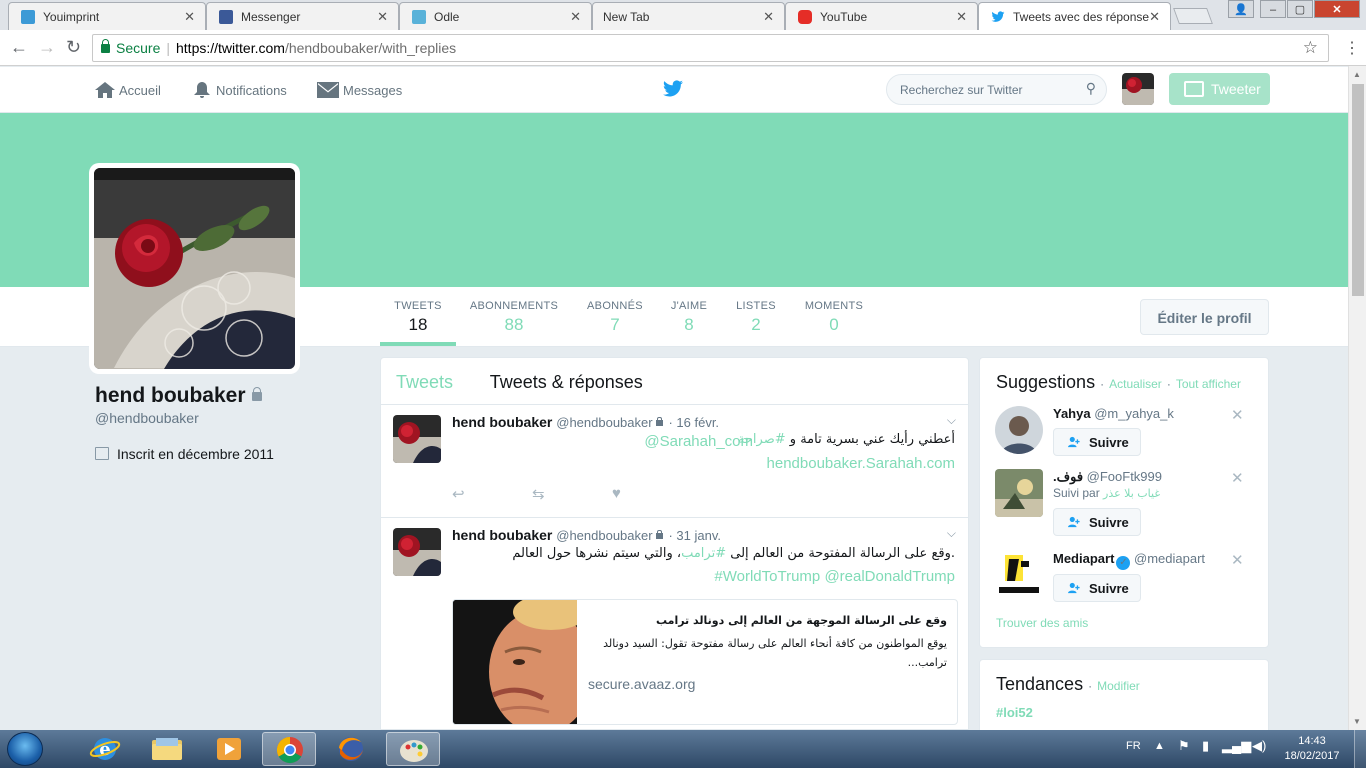 The image size is (1366, 768). Describe the element at coordinates (128, 90) in the screenshot. I see `nav-home: Accueil` at that location.